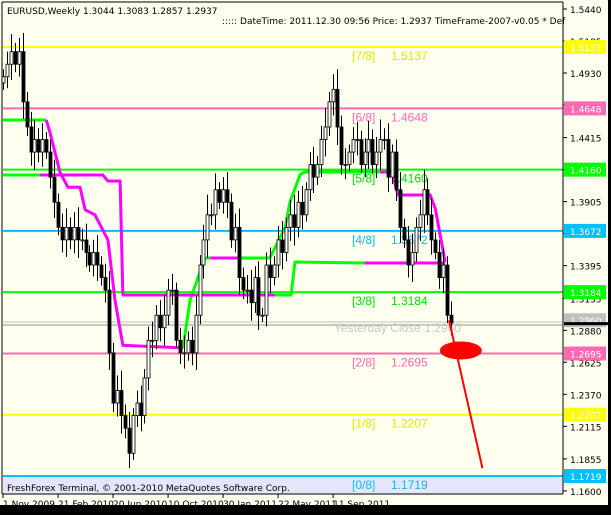  I want to click on x-tick-label: 30 Jan 2011, so click(250, 505).